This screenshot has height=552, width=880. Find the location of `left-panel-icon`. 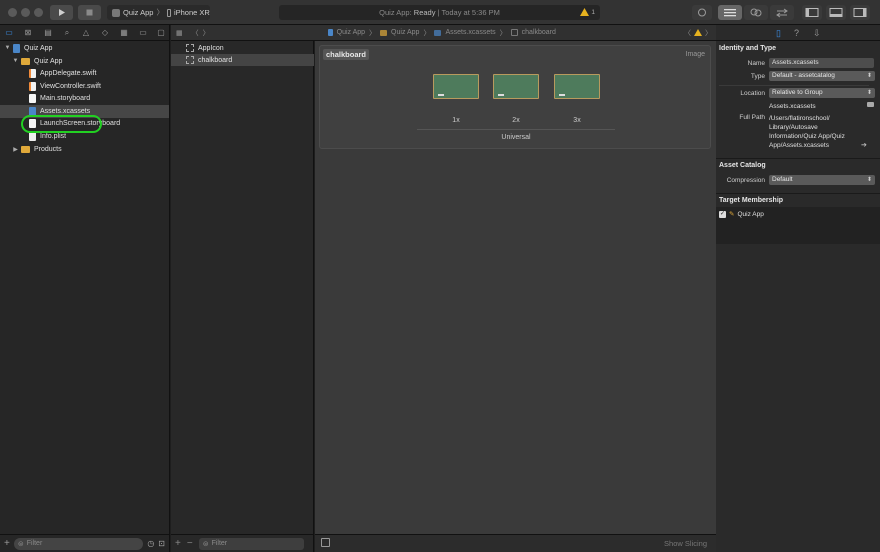

left-panel-icon is located at coordinates (812, 12).